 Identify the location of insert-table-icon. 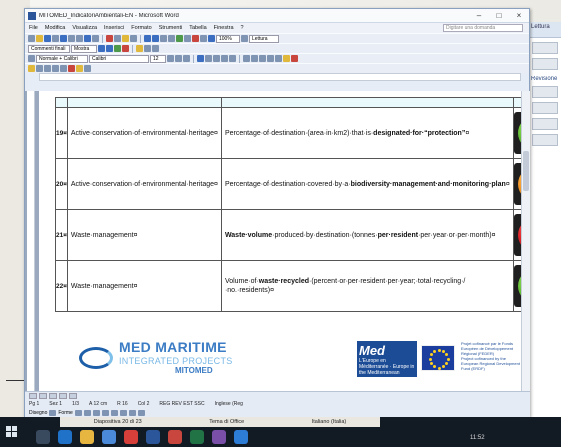
(55, 68).